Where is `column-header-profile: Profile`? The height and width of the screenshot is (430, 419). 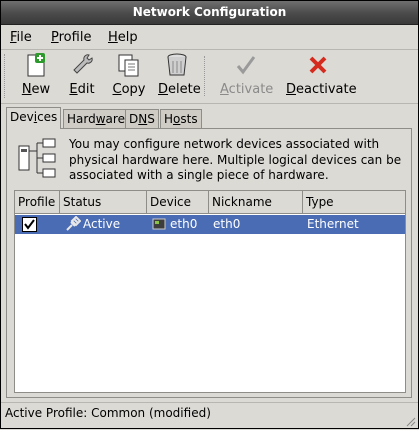 column-header-profile: Profile is located at coordinates (37, 202).